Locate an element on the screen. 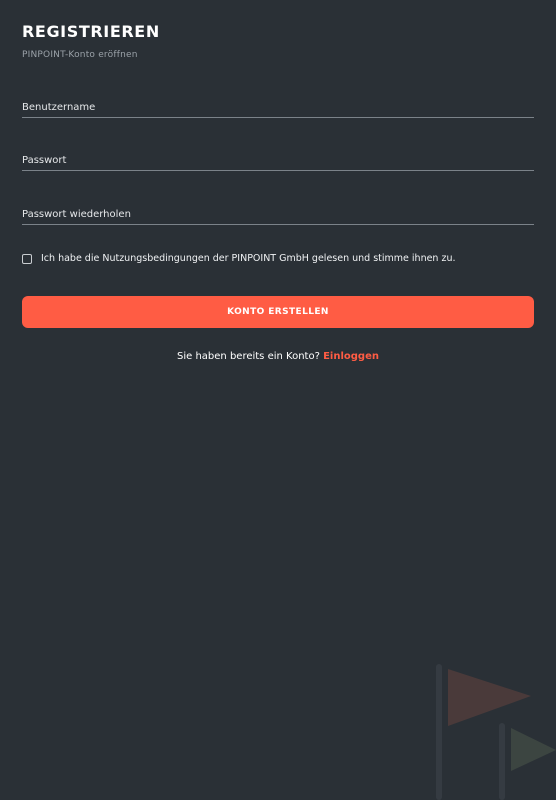 This screenshot has height=800, width=556. username-input is located at coordinates (278, 107).